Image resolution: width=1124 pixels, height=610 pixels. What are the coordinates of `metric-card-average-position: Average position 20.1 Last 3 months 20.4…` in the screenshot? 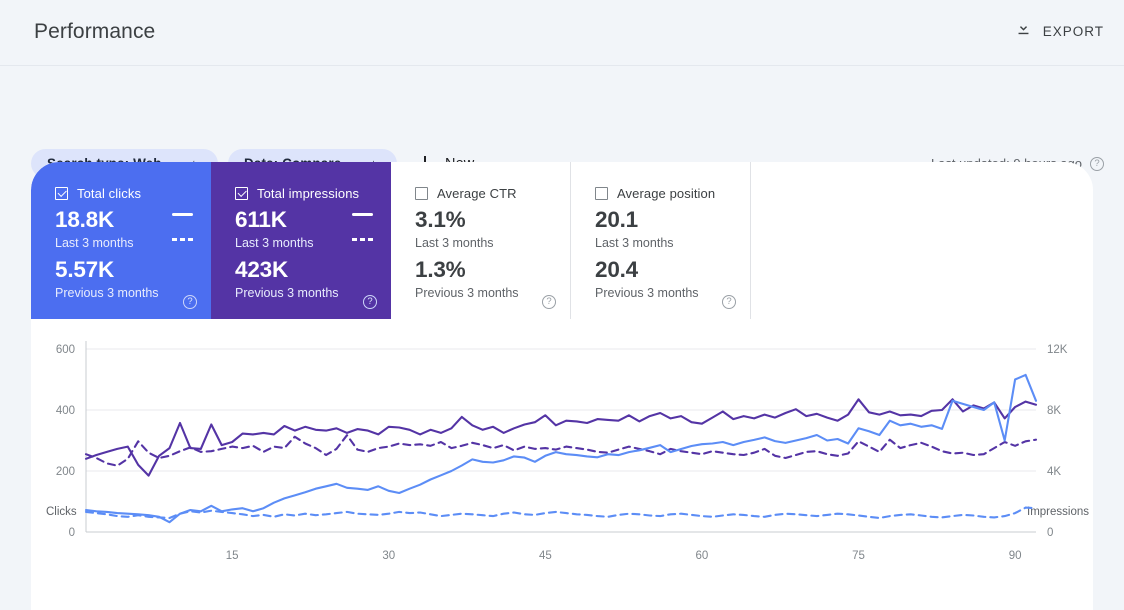 It's located at (661, 240).